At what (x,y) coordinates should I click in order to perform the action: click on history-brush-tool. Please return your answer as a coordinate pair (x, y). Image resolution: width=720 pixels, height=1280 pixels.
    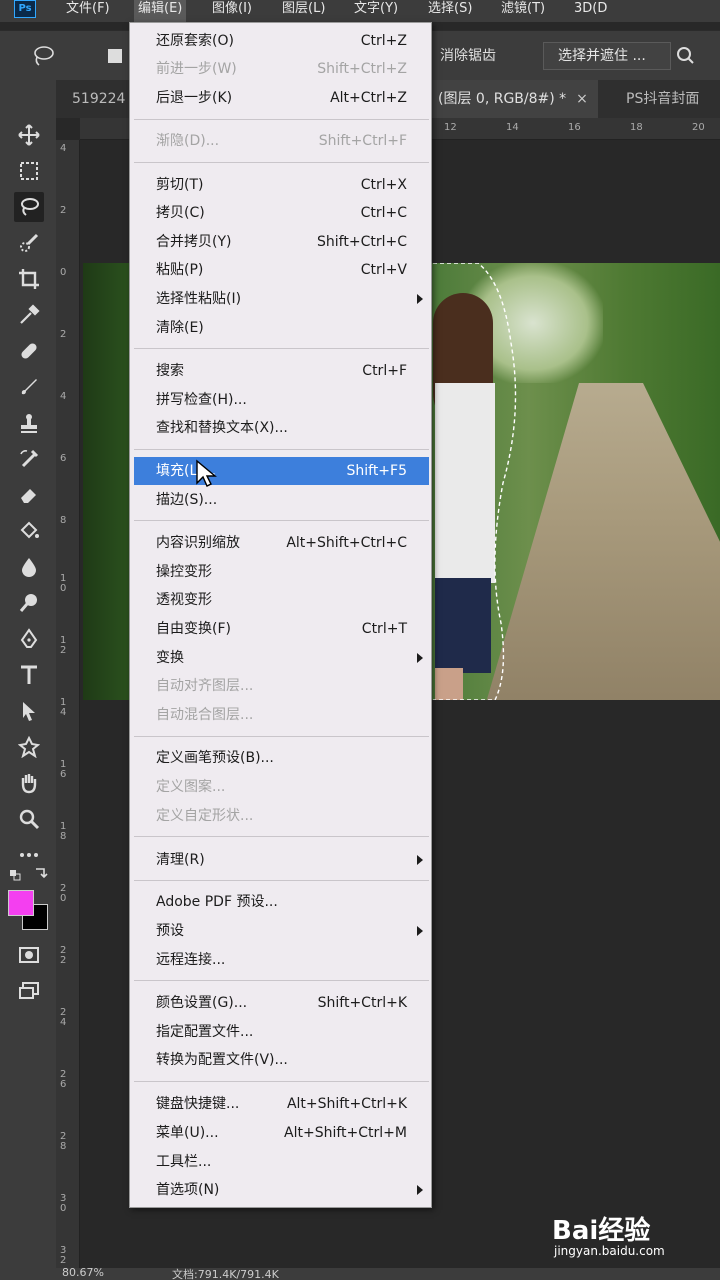
    Looking at the image, I should click on (29, 459).